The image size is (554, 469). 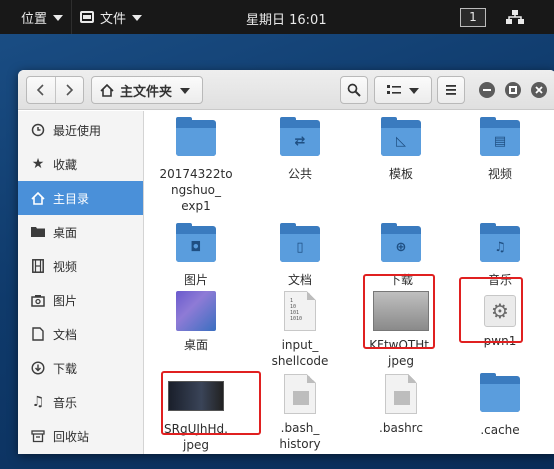 What do you see at coordinates (65, 402) in the screenshot?
I see `sidebar-item-label: 音乐` at bounding box center [65, 402].